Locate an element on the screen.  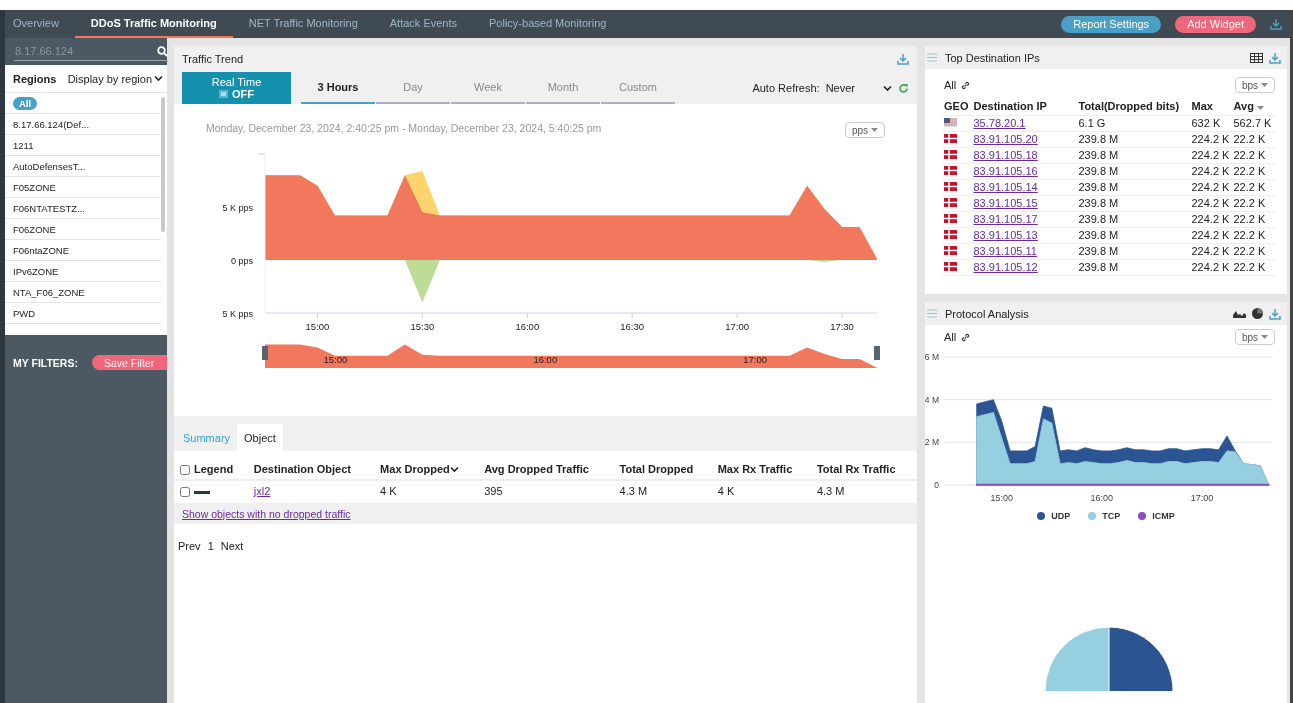
axis-label: 15:00 is located at coordinates (317, 326).